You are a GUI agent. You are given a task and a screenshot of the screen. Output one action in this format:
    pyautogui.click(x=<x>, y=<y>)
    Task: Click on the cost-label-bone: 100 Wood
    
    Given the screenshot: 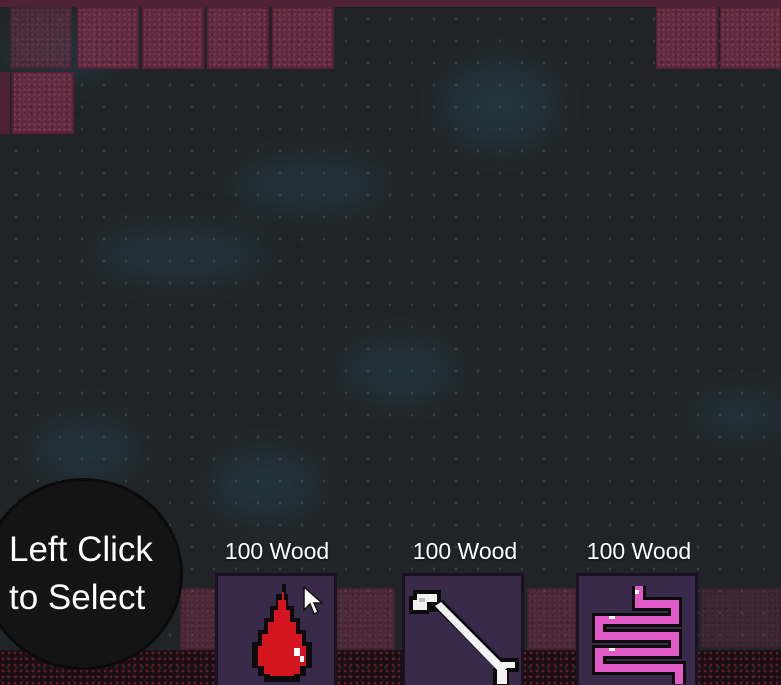 What is the action you would take?
    pyautogui.click(x=465, y=551)
    